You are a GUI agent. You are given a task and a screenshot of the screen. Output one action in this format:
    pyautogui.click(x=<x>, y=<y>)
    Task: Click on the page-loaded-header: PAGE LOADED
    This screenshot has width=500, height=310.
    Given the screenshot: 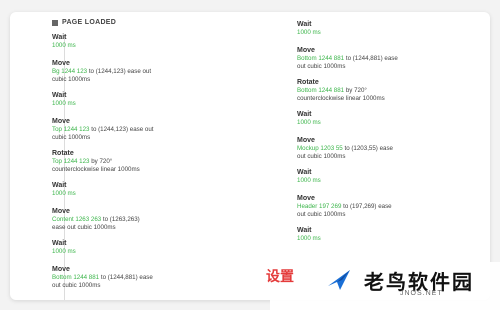 What is the action you would take?
    pyautogui.click(x=84, y=22)
    